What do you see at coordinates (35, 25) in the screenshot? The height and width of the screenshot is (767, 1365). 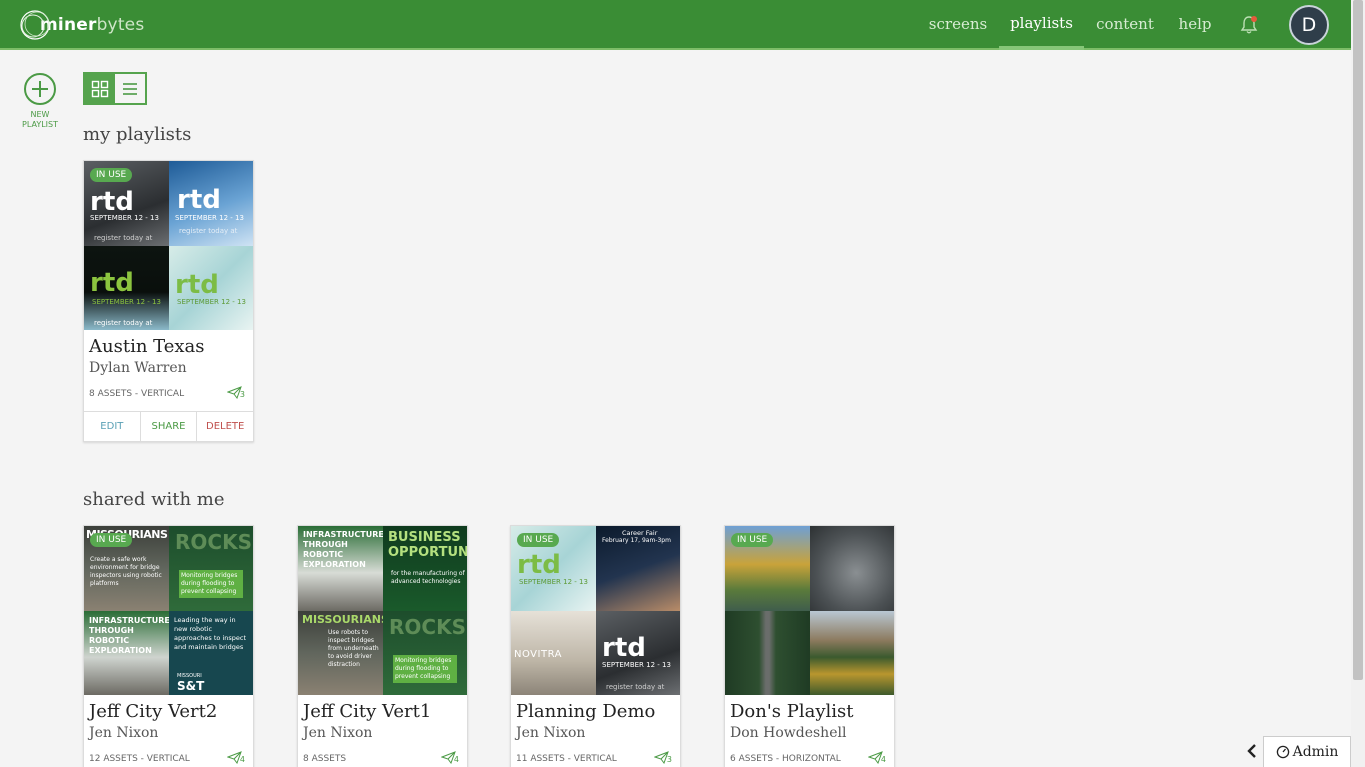 I see `minerbytes-logo-icon` at bounding box center [35, 25].